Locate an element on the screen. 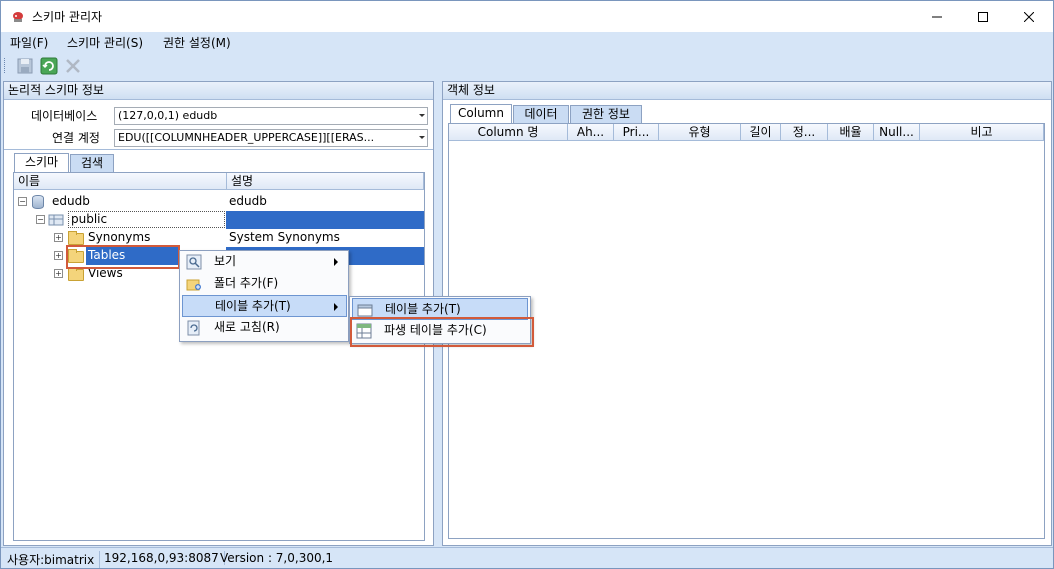 The image size is (1054, 569). delete-icon is located at coordinates (73, 66).